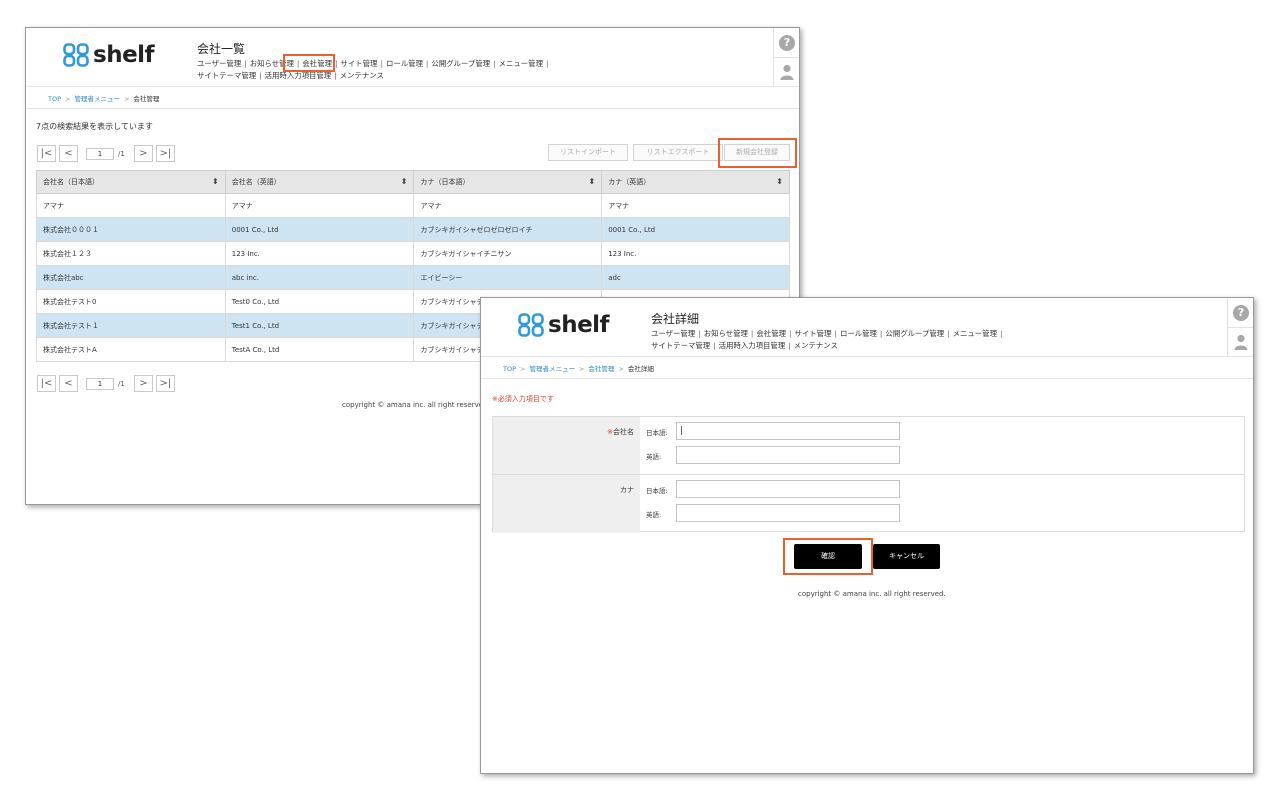  What do you see at coordinates (788, 513) in the screenshot?
I see `kana-en-input` at bounding box center [788, 513].